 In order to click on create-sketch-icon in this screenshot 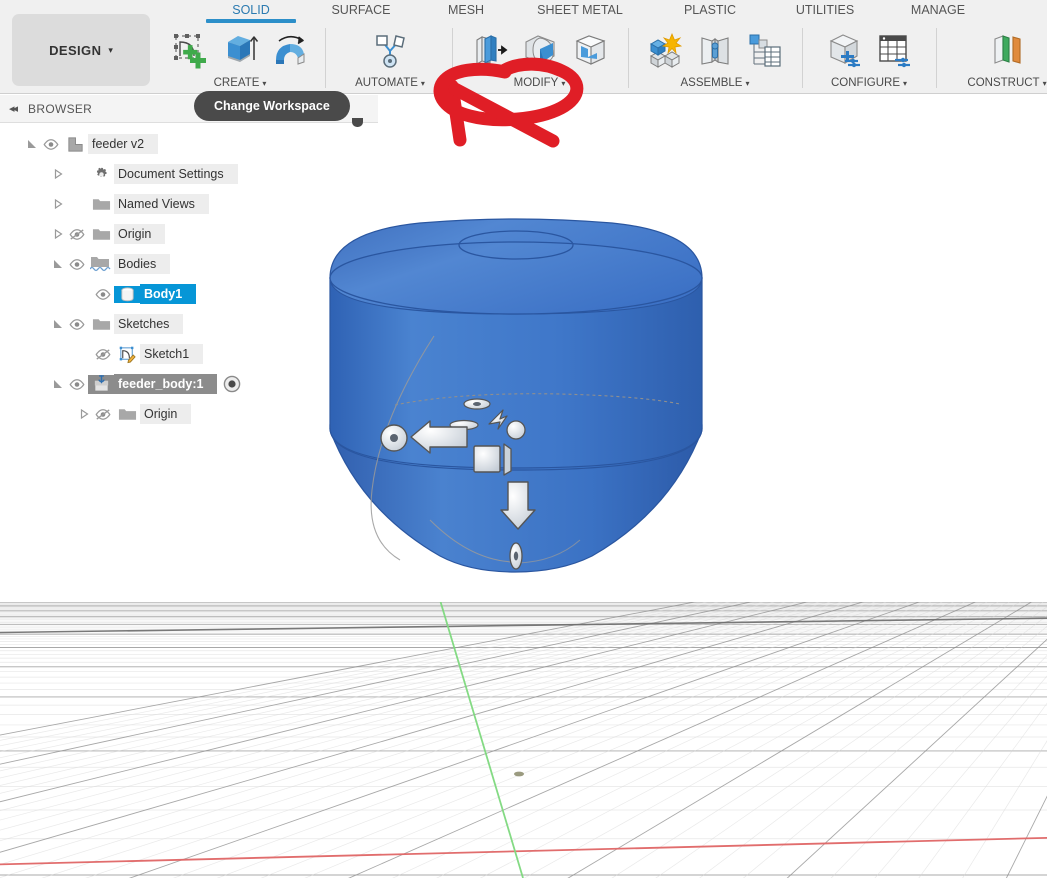, I will do `click(190, 50)`.